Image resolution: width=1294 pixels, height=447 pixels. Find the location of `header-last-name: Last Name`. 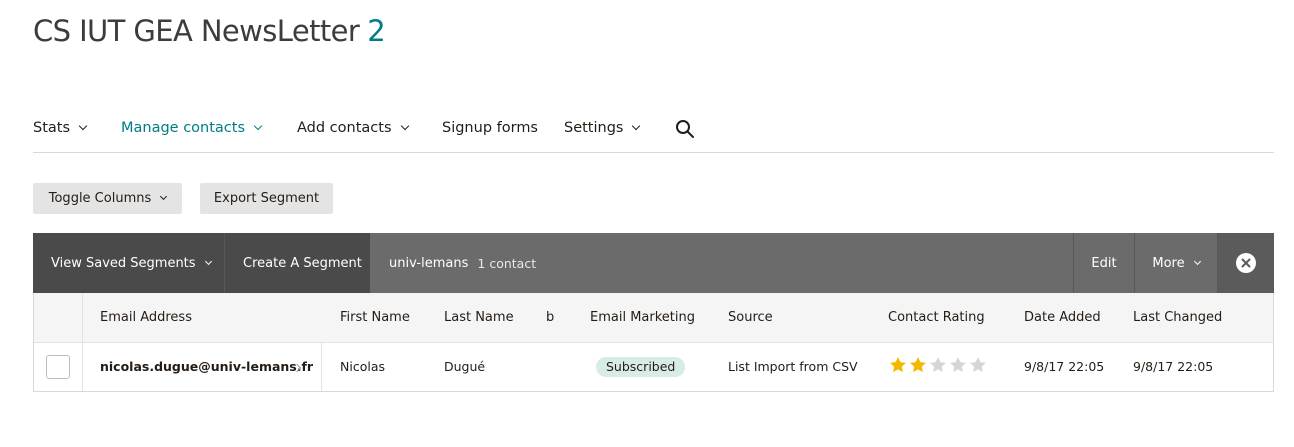

header-last-name: Last Name is located at coordinates (479, 317).